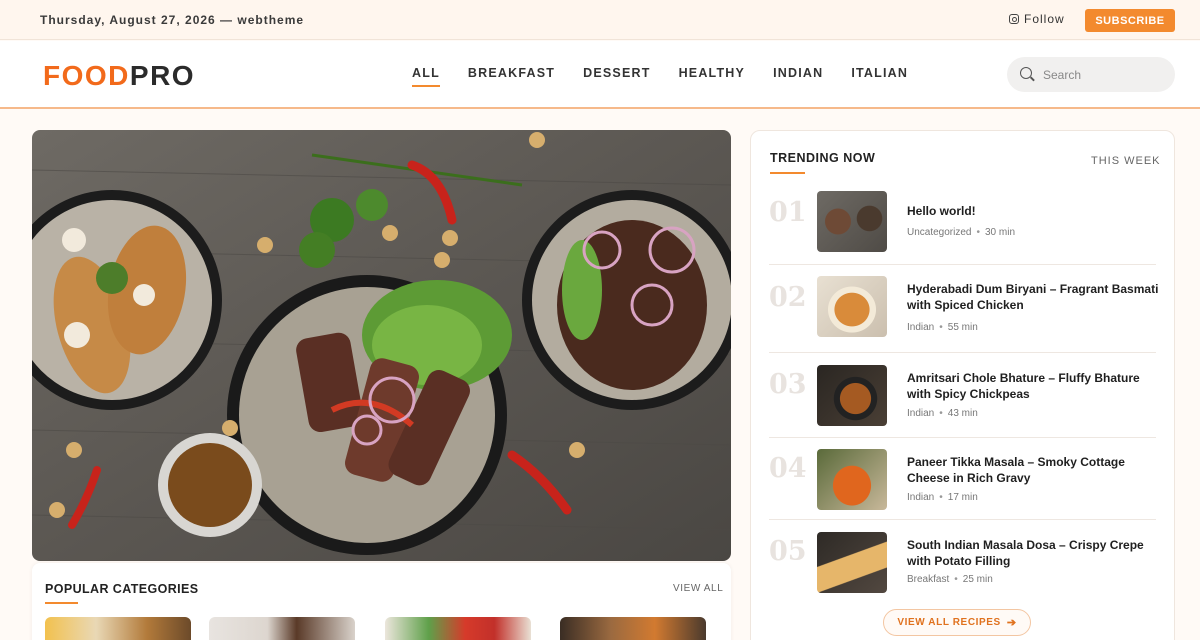 The height and width of the screenshot is (640, 1200). Describe the element at coordinates (798, 77) in the screenshot. I see `nav-item-indian: INDIAN` at that location.